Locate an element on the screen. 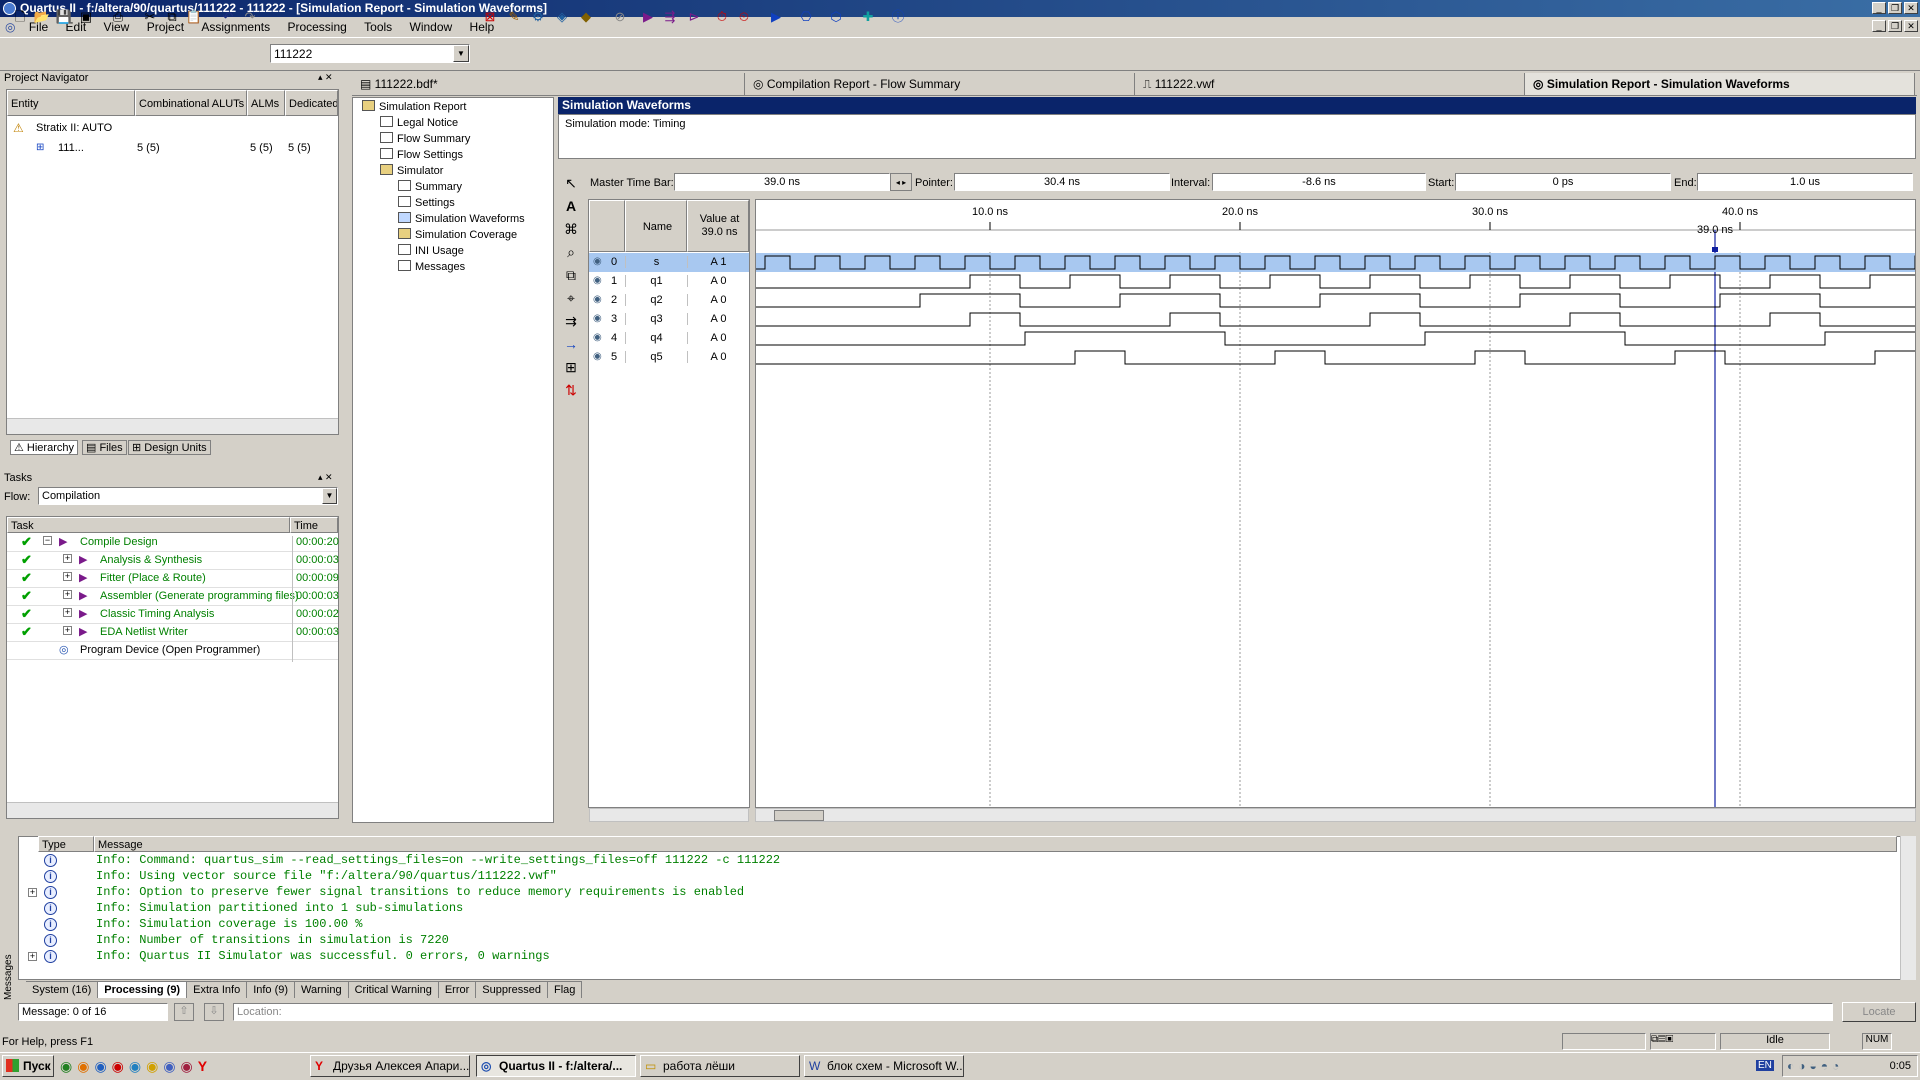 This screenshot has height=1080, width=1920. master-time-spin: ◂ ▸ is located at coordinates (901, 182).